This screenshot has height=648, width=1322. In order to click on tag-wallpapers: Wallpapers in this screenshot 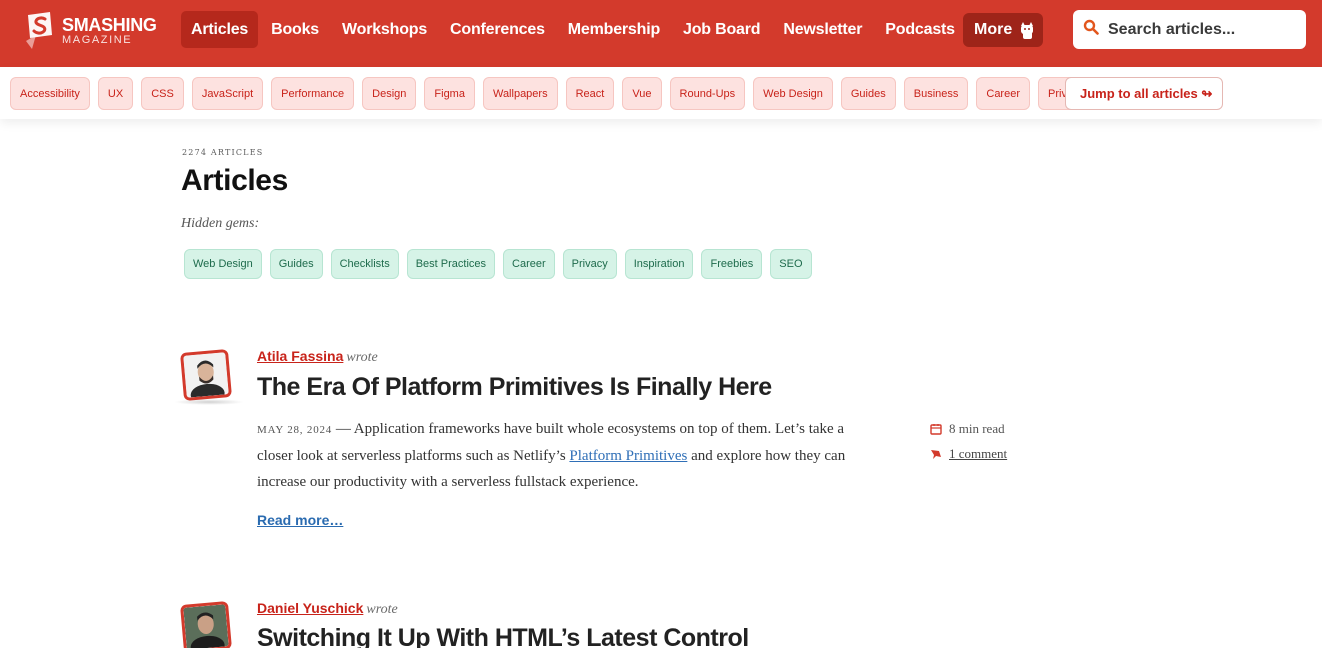, I will do `click(520, 93)`.